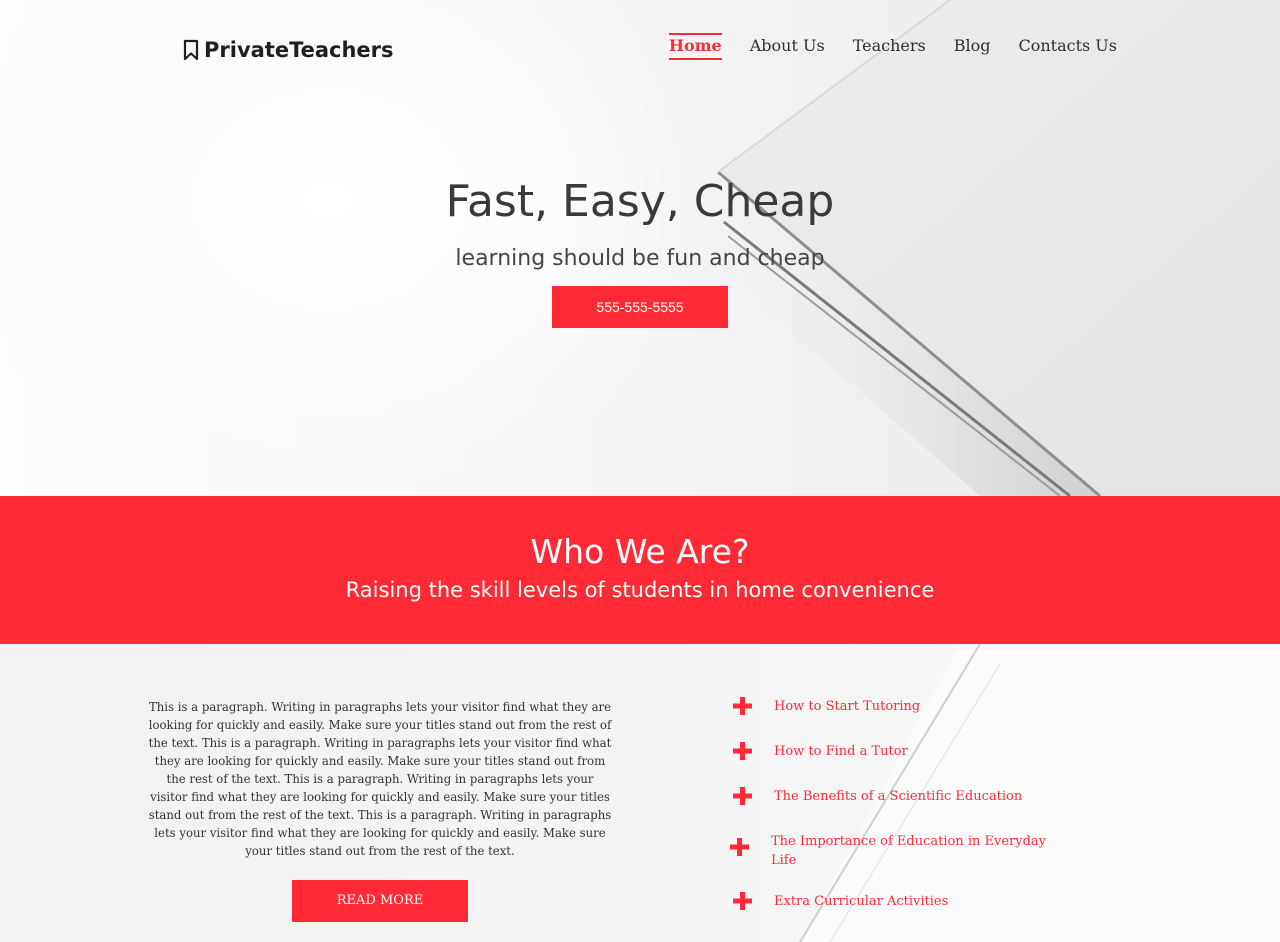 The image size is (1280, 942). I want to click on list-item: How to Find a Tutor, so click(893, 751).